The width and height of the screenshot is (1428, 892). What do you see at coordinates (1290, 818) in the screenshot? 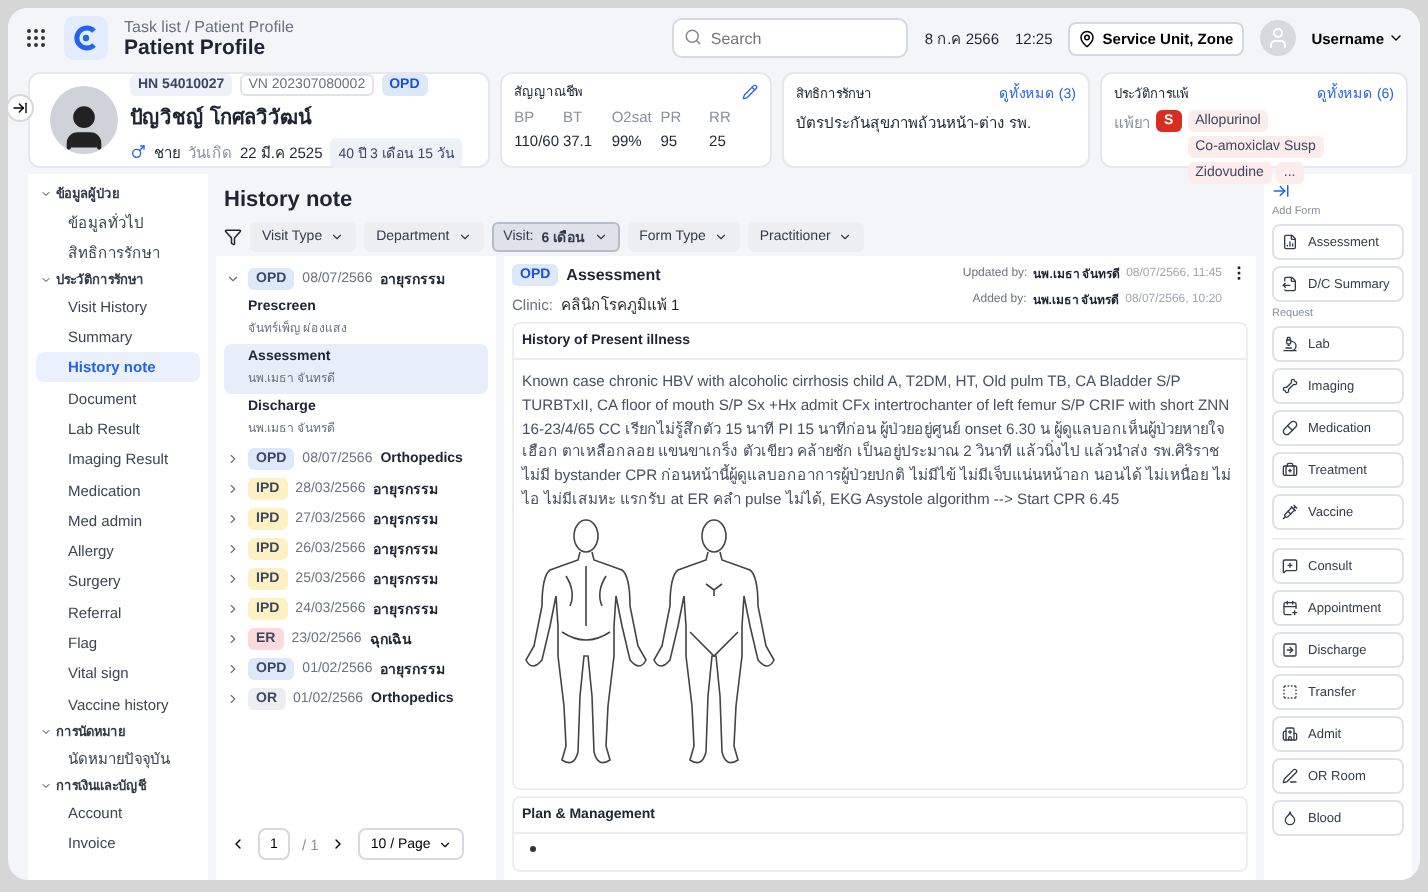
I see `drop-icon` at bounding box center [1290, 818].